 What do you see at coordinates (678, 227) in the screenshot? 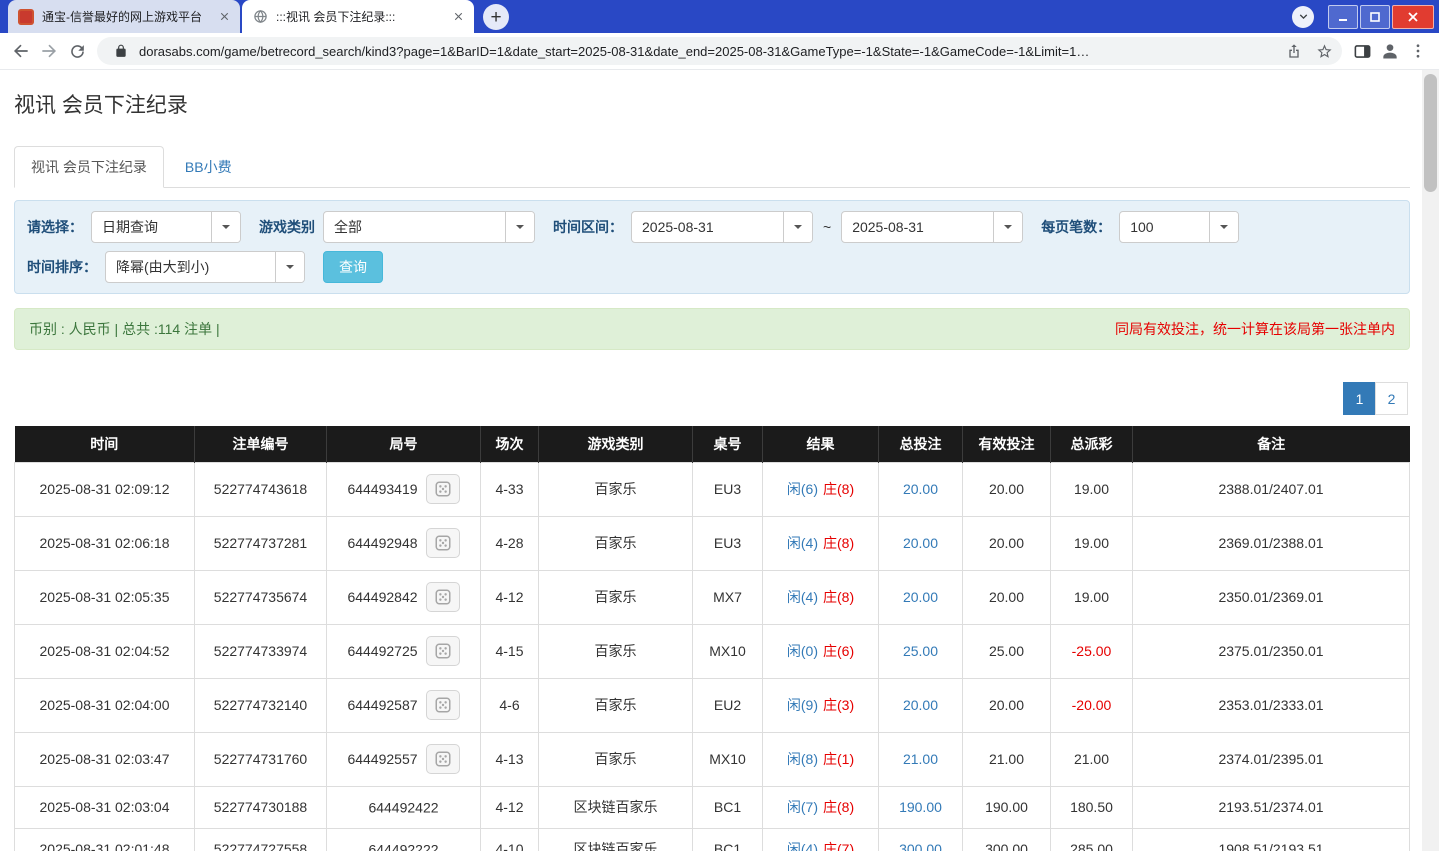
I see `date-start-value: 2025-08-31` at bounding box center [678, 227].